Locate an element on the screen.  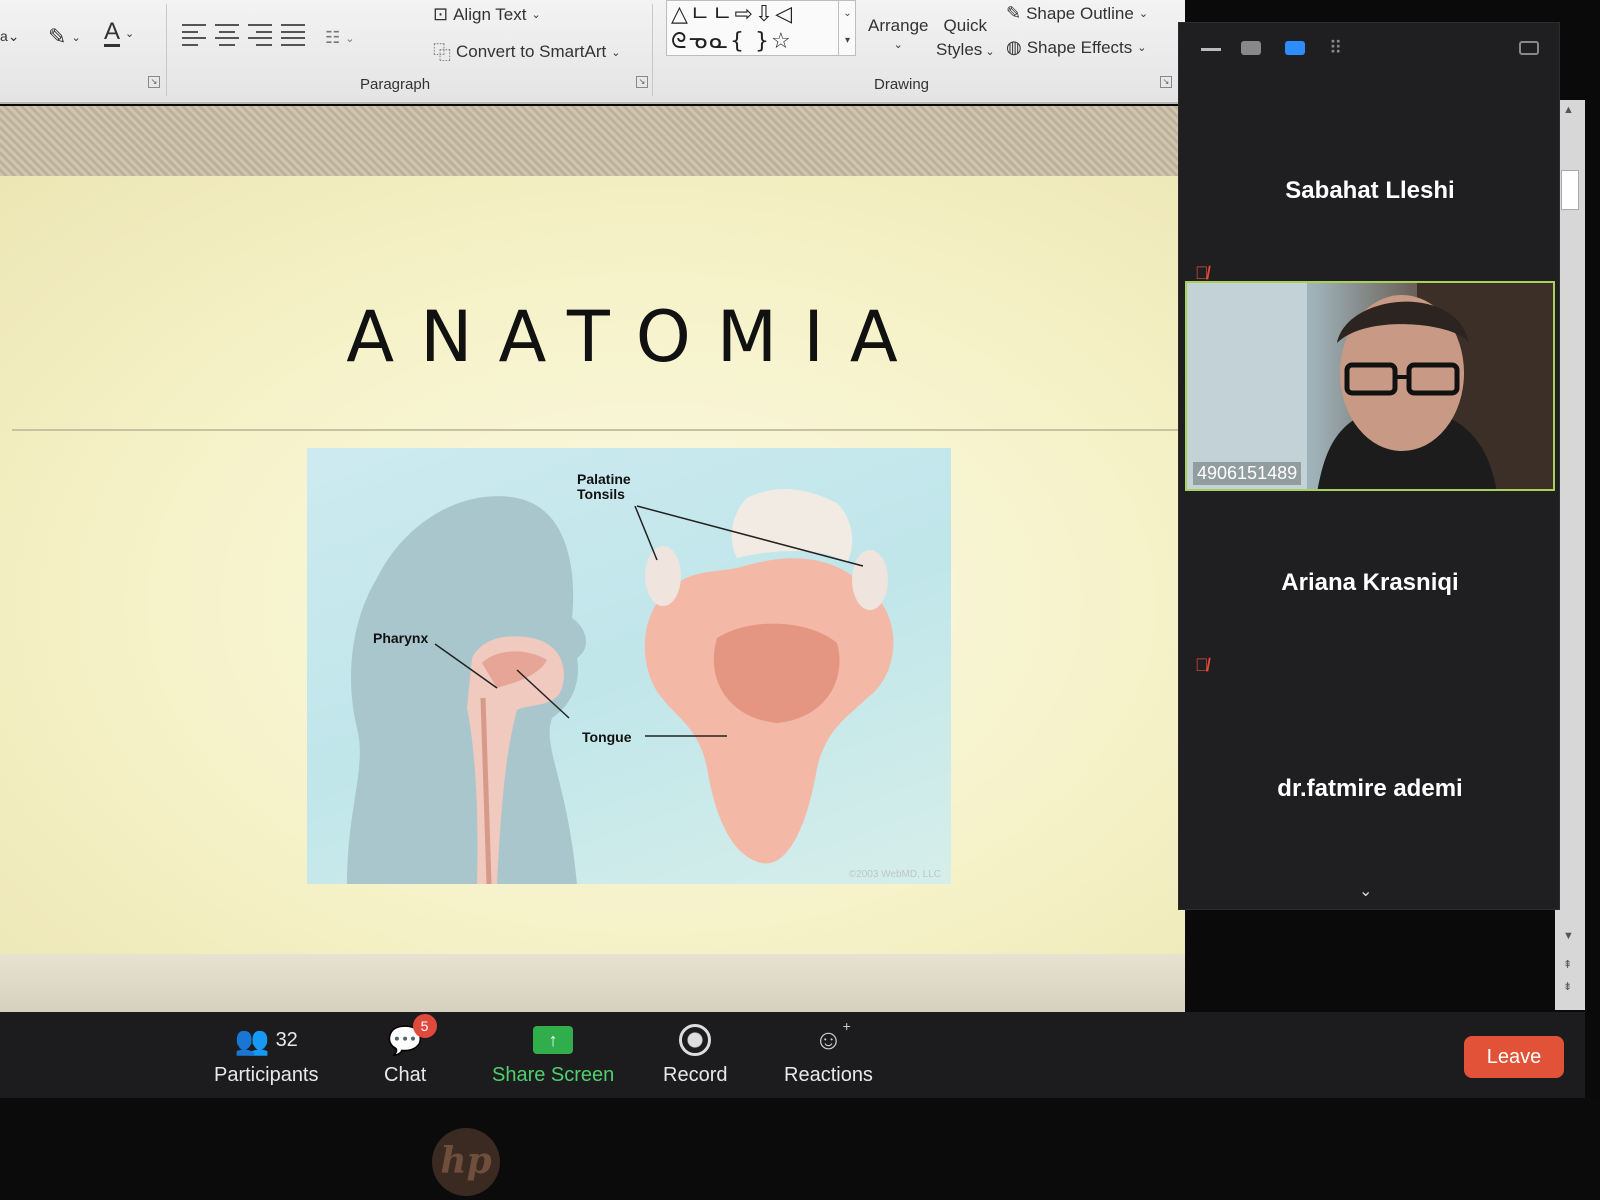
participant-name: Ariana Krasniqi is located at coordinates (1370, 582).